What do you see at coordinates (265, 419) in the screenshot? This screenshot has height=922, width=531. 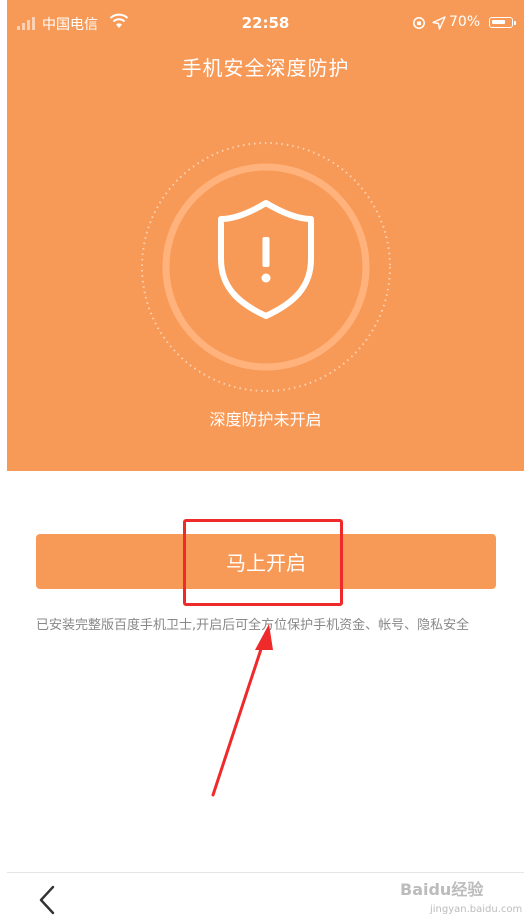 I see `protection-status-text: 深度防护未开启` at bounding box center [265, 419].